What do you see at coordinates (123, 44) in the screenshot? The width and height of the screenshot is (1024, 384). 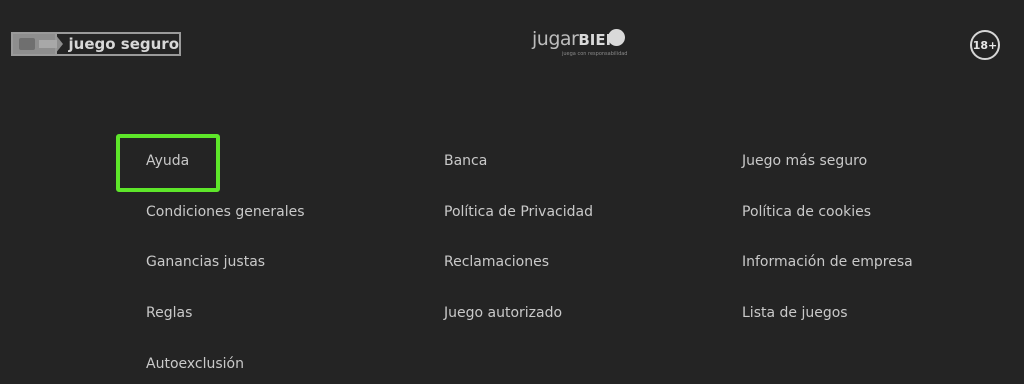 I see `juego-seguro-text: juego seguro` at bounding box center [123, 44].